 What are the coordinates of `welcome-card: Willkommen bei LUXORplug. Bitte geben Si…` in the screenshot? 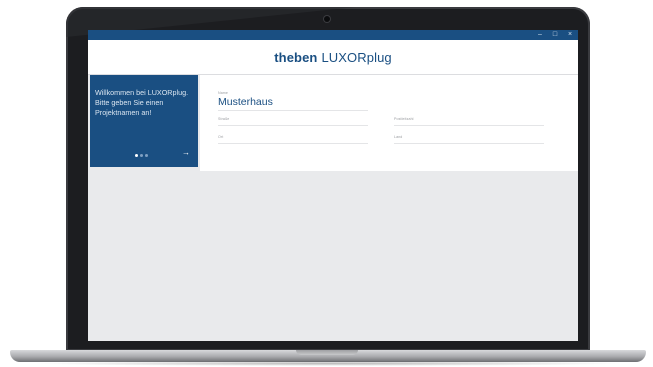 It's located at (144, 121).